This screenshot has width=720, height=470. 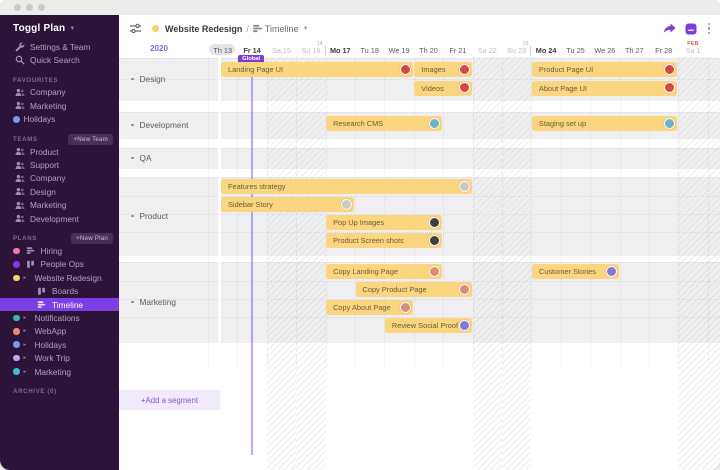 I want to click on view-title: Timeline, so click(x=282, y=29).